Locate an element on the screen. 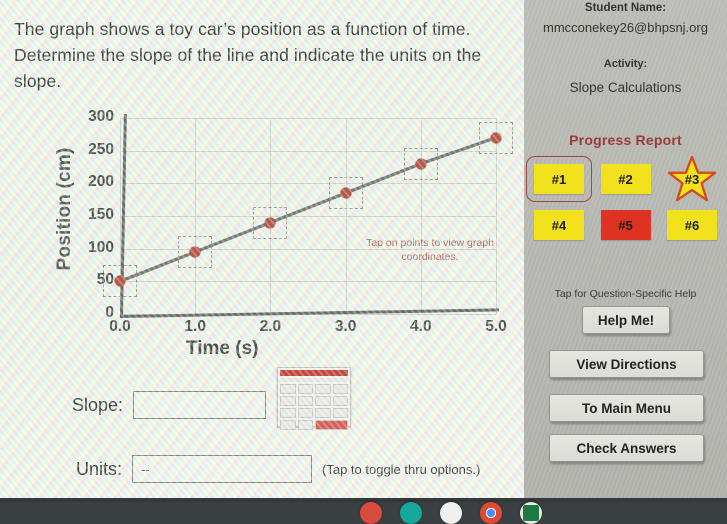  units-input: -- is located at coordinates (222, 469).